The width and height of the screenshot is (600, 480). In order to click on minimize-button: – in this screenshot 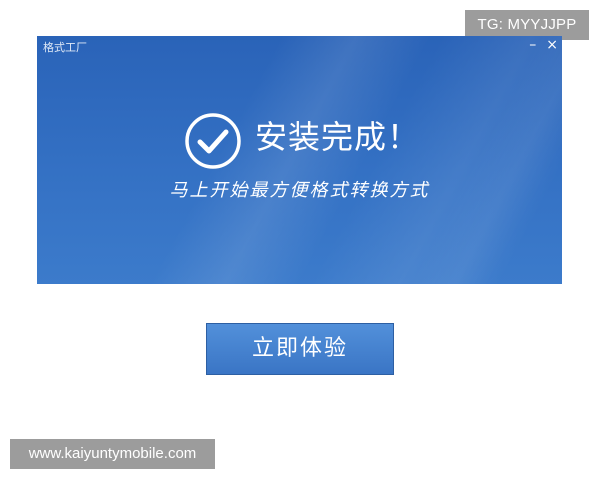, I will do `click(532, 45)`.